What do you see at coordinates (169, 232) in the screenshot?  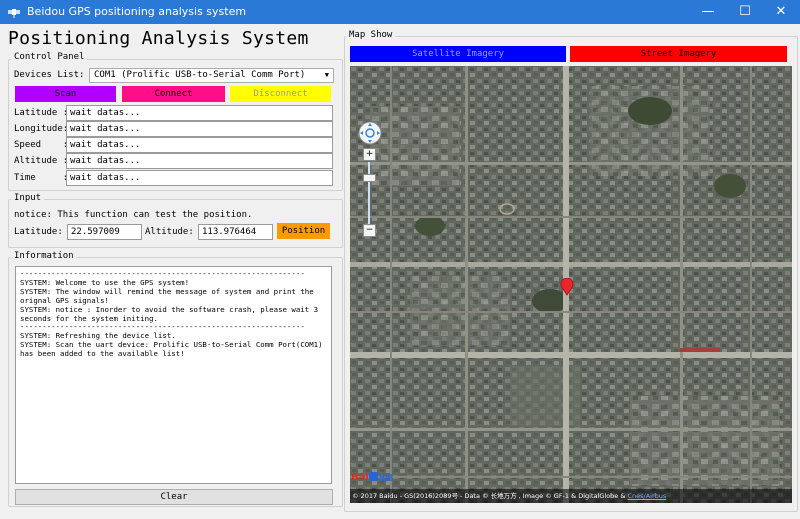 I see `input-altitude-label: Altitude:` at bounding box center [169, 232].